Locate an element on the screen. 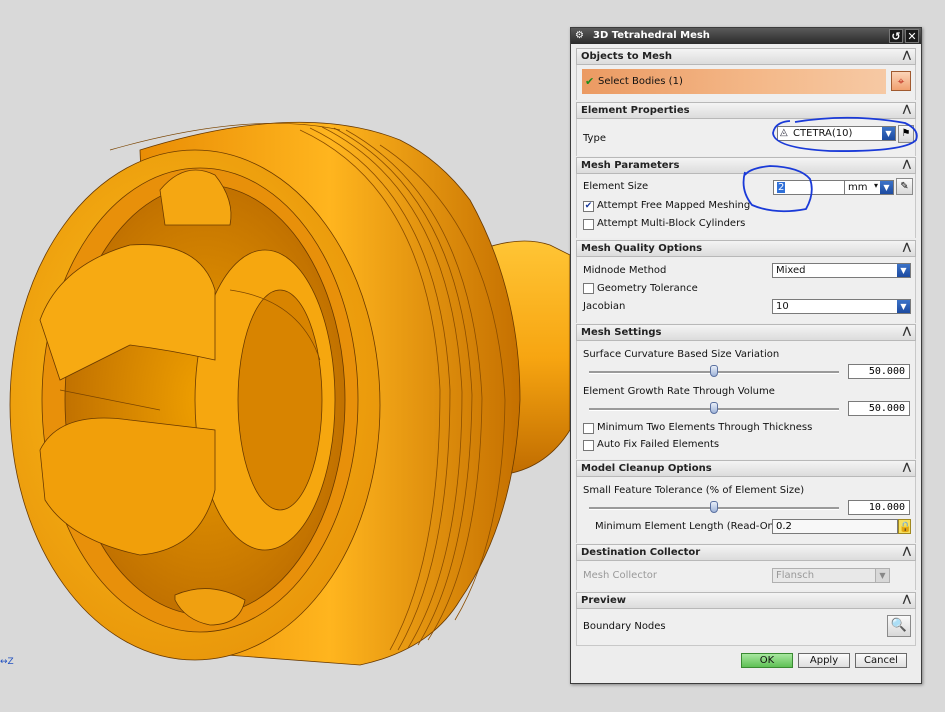 Image resolution: width=945 pixels, height=712 pixels. min-two-elements-label: Minimum Two Elements Through Thickness is located at coordinates (705, 427).